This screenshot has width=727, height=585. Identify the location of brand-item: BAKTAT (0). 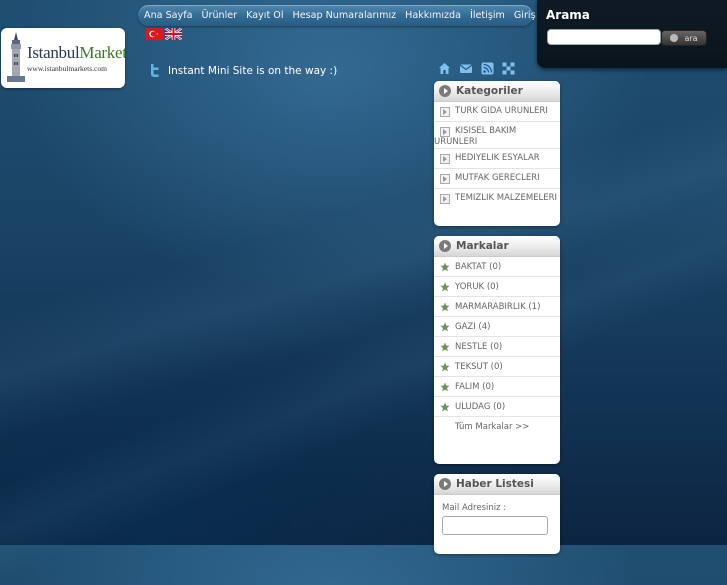
(497, 267).